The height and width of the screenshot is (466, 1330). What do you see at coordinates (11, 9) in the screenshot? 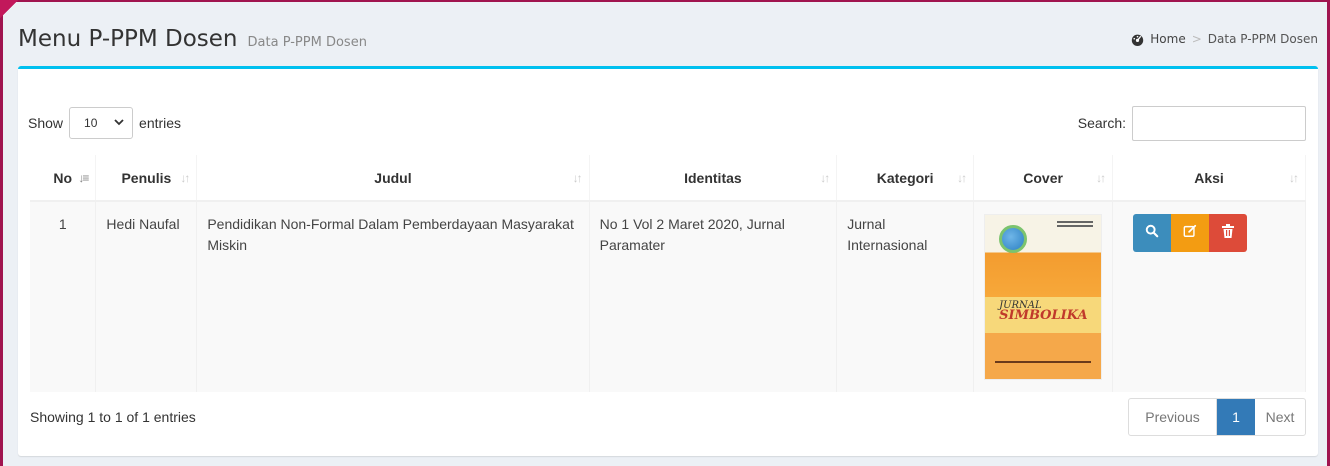
I see `corner-accent` at bounding box center [11, 9].